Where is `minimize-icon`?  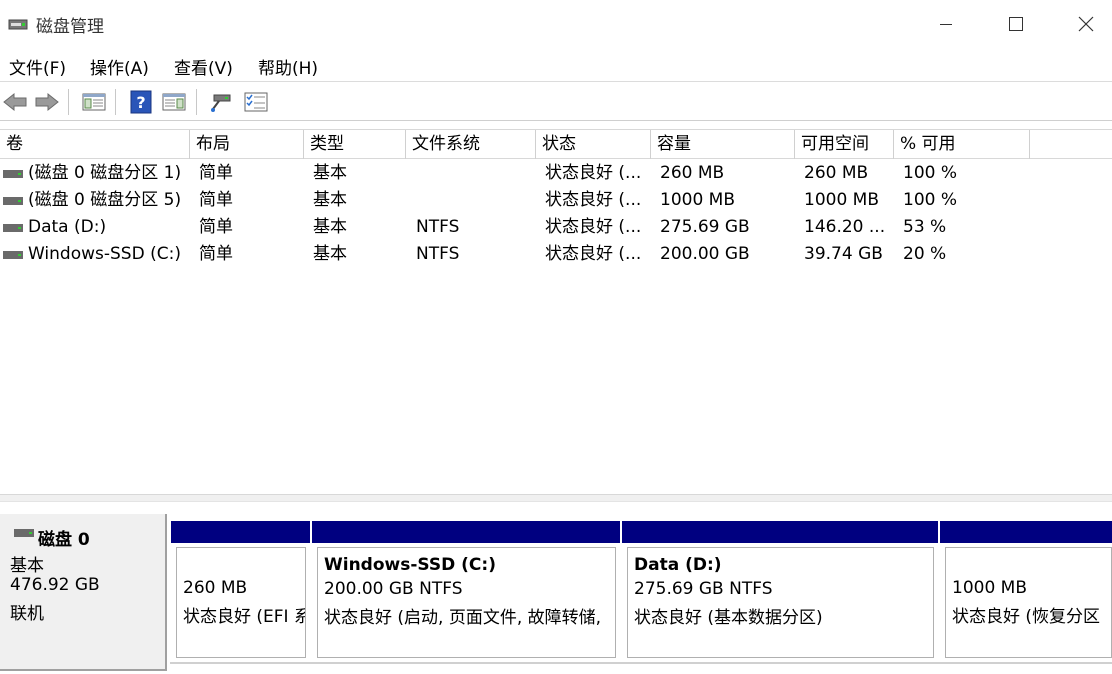
minimize-icon is located at coordinates (946, 24).